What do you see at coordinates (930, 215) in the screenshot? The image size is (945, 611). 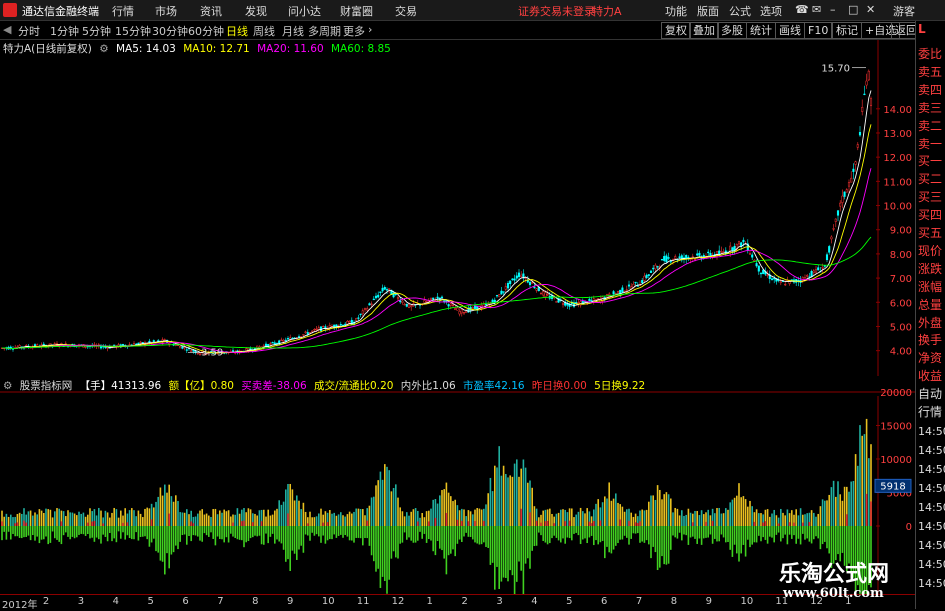 I see `panel-row-label: 买四` at bounding box center [930, 215].